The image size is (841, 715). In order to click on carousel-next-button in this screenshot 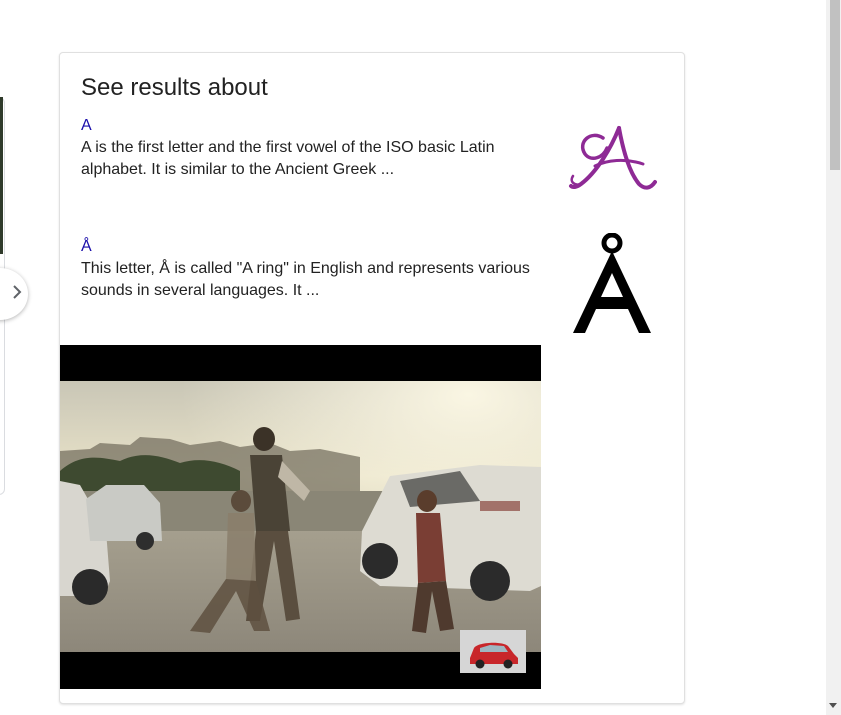, I will do `click(14, 294)`.